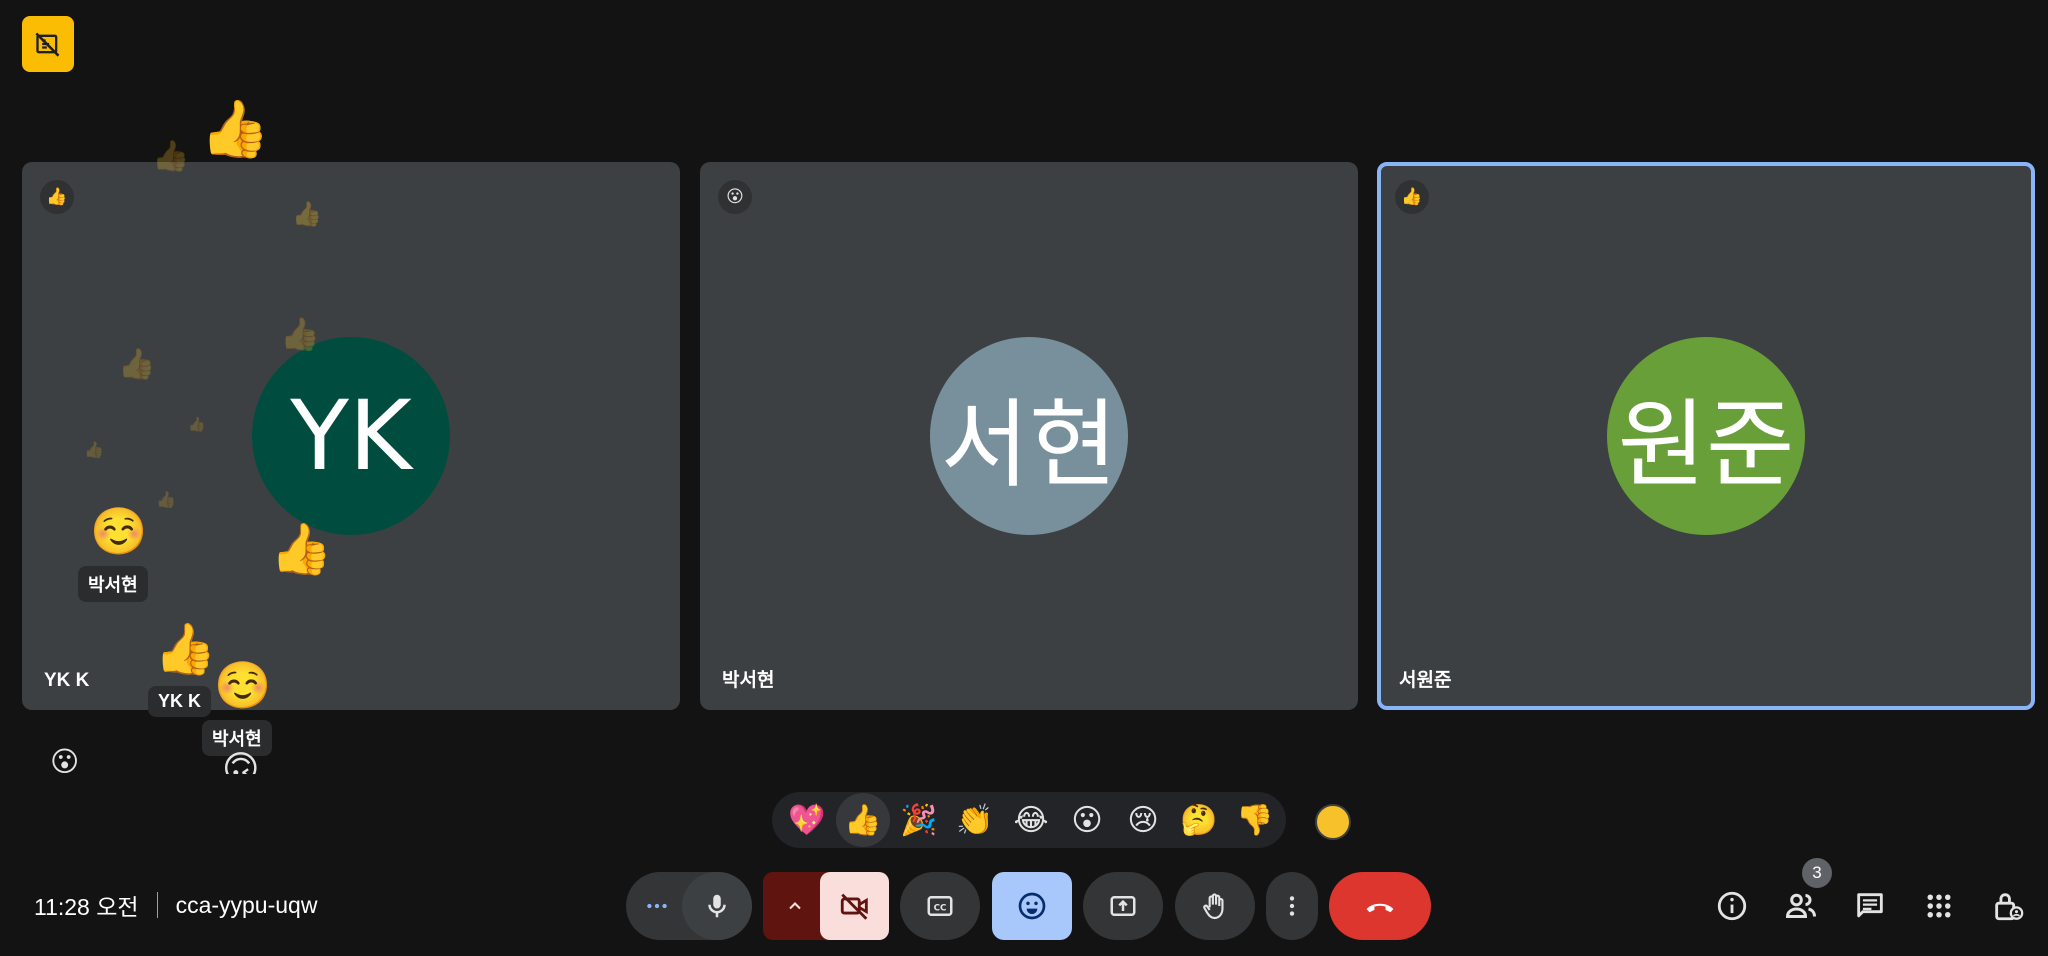  What do you see at coordinates (1199, 820) in the screenshot?
I see `reaction-thinking: 🤔` at bounding box center [1199, 820].